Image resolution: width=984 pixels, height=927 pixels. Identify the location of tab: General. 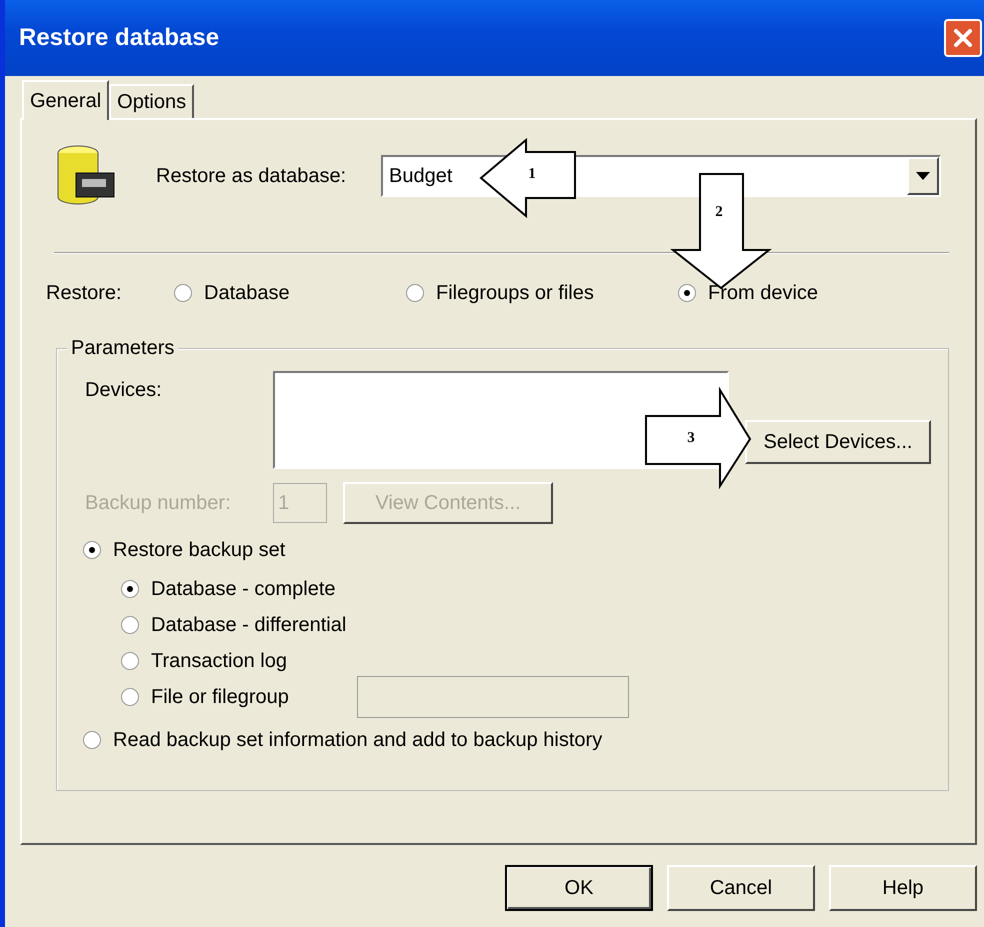
(66, 100).